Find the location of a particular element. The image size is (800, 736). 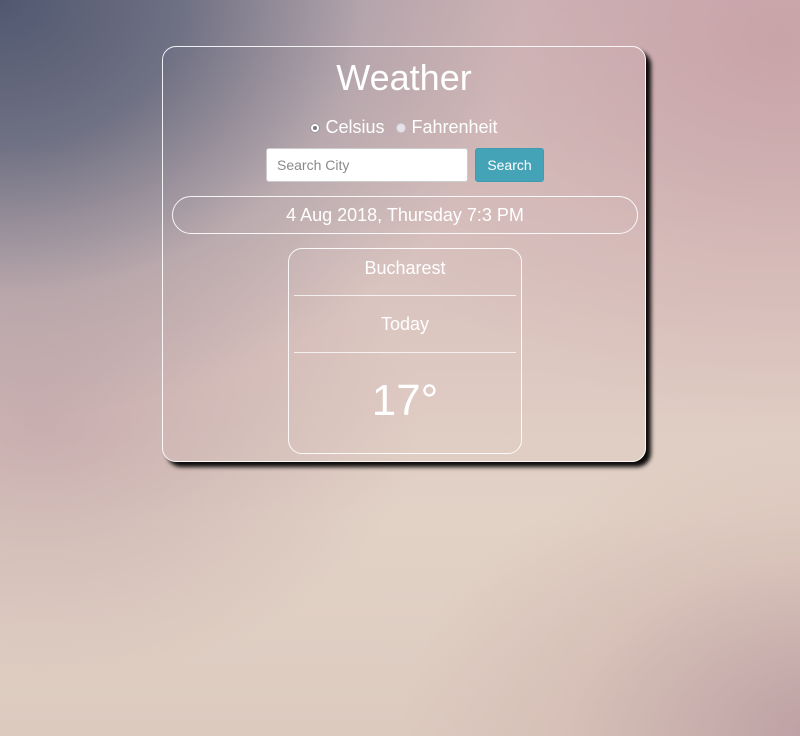

search-row: Search is located at coordinates (405, 165).